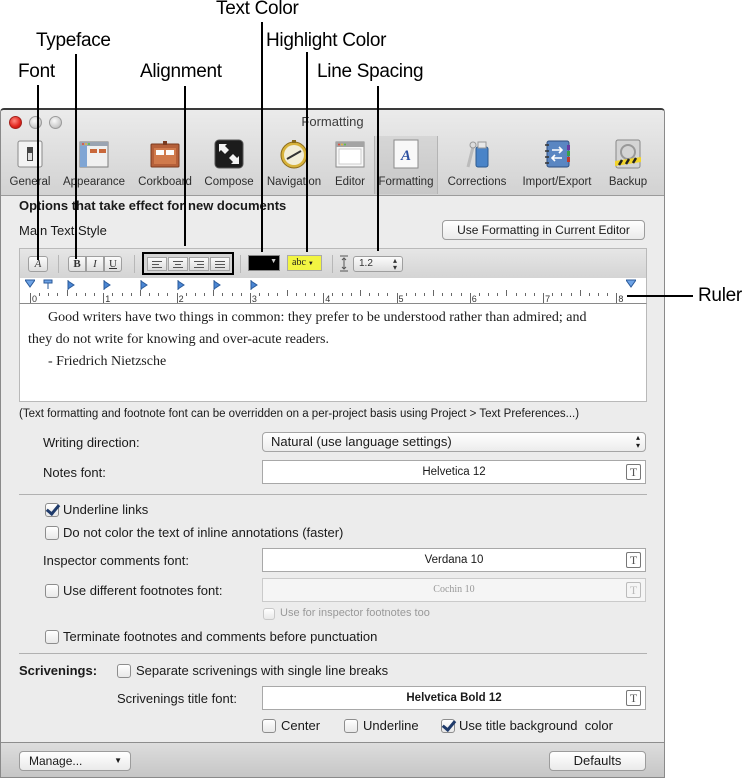  Describe the element at coordinates (378, 264) in the screenshot. I see `line-spacing-stepper: 1.2 ▴ ▾` at that location.